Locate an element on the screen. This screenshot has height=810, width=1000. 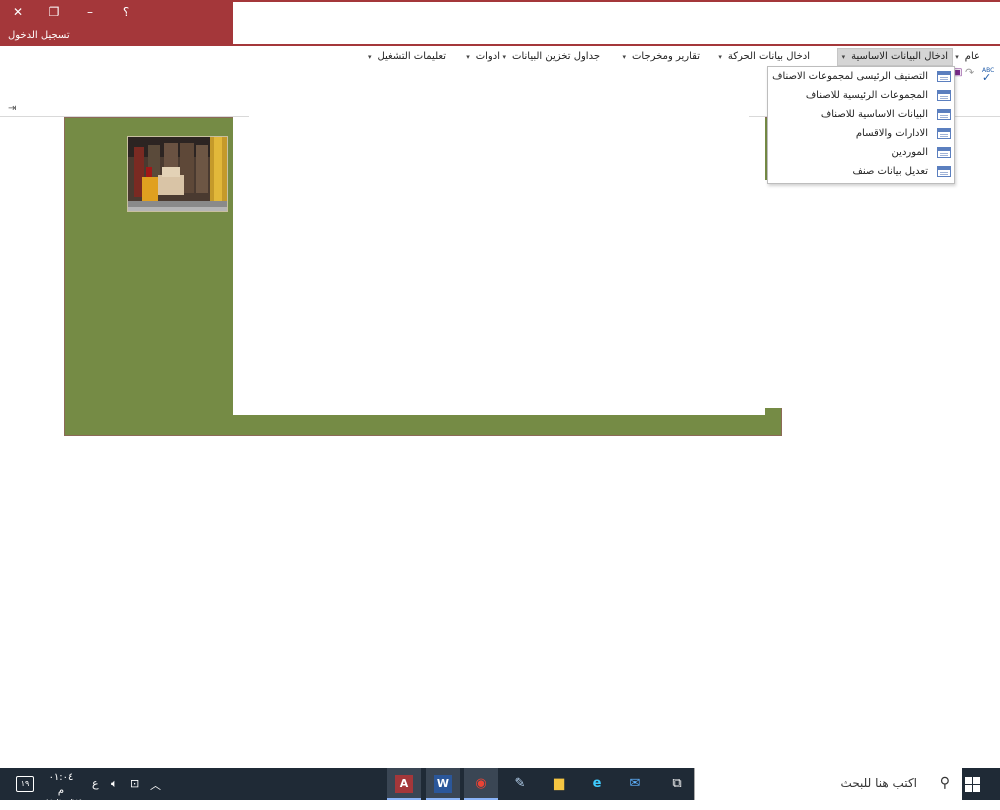
word-app: W is located at coordinates (443, 784).